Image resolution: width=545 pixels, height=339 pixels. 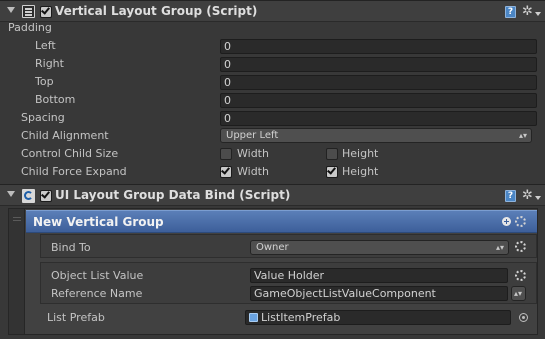 I want to click on control-child-size-label: Control Child Size, so click(x=70, y=153).